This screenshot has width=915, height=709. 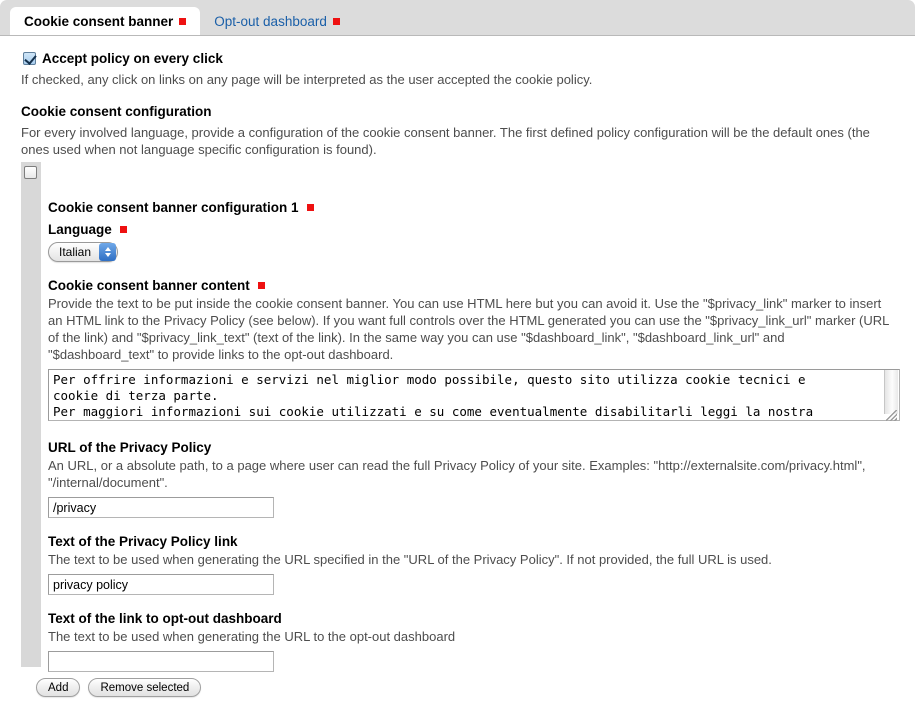 I want to click on accept-policy-row: Accept policy on every click, so click(x=123, y=58).